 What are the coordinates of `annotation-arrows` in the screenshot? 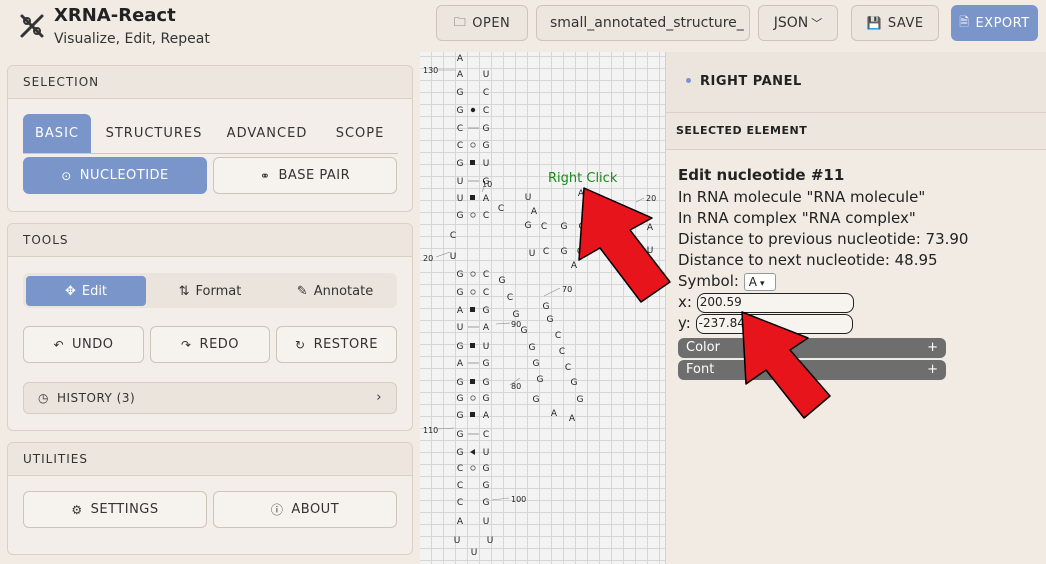 It's located at (704, 303).